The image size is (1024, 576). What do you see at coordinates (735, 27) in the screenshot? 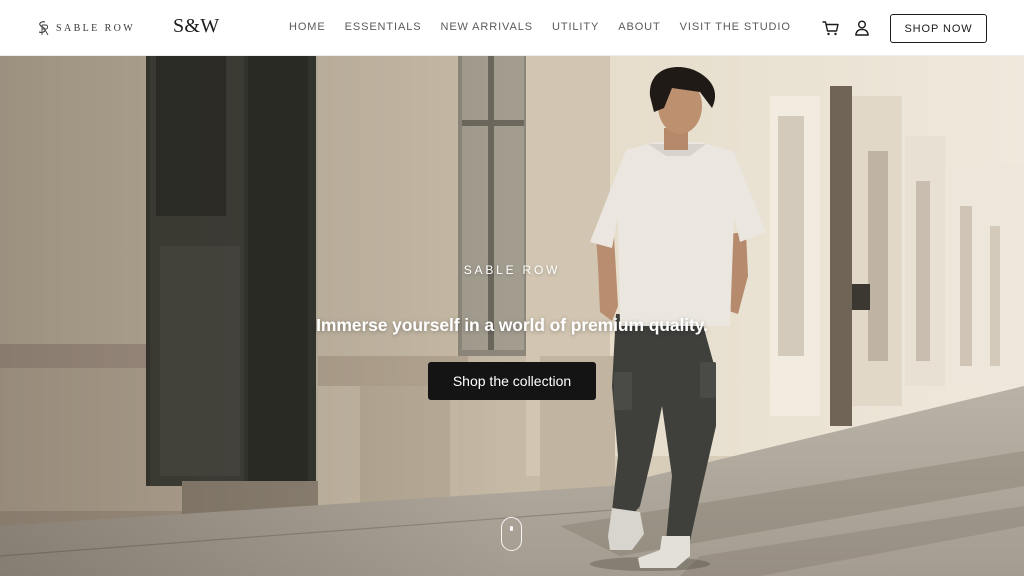
I see `nav-visit-the-studio: VISIT THE STUDIO` at bounding box center [735, 27].